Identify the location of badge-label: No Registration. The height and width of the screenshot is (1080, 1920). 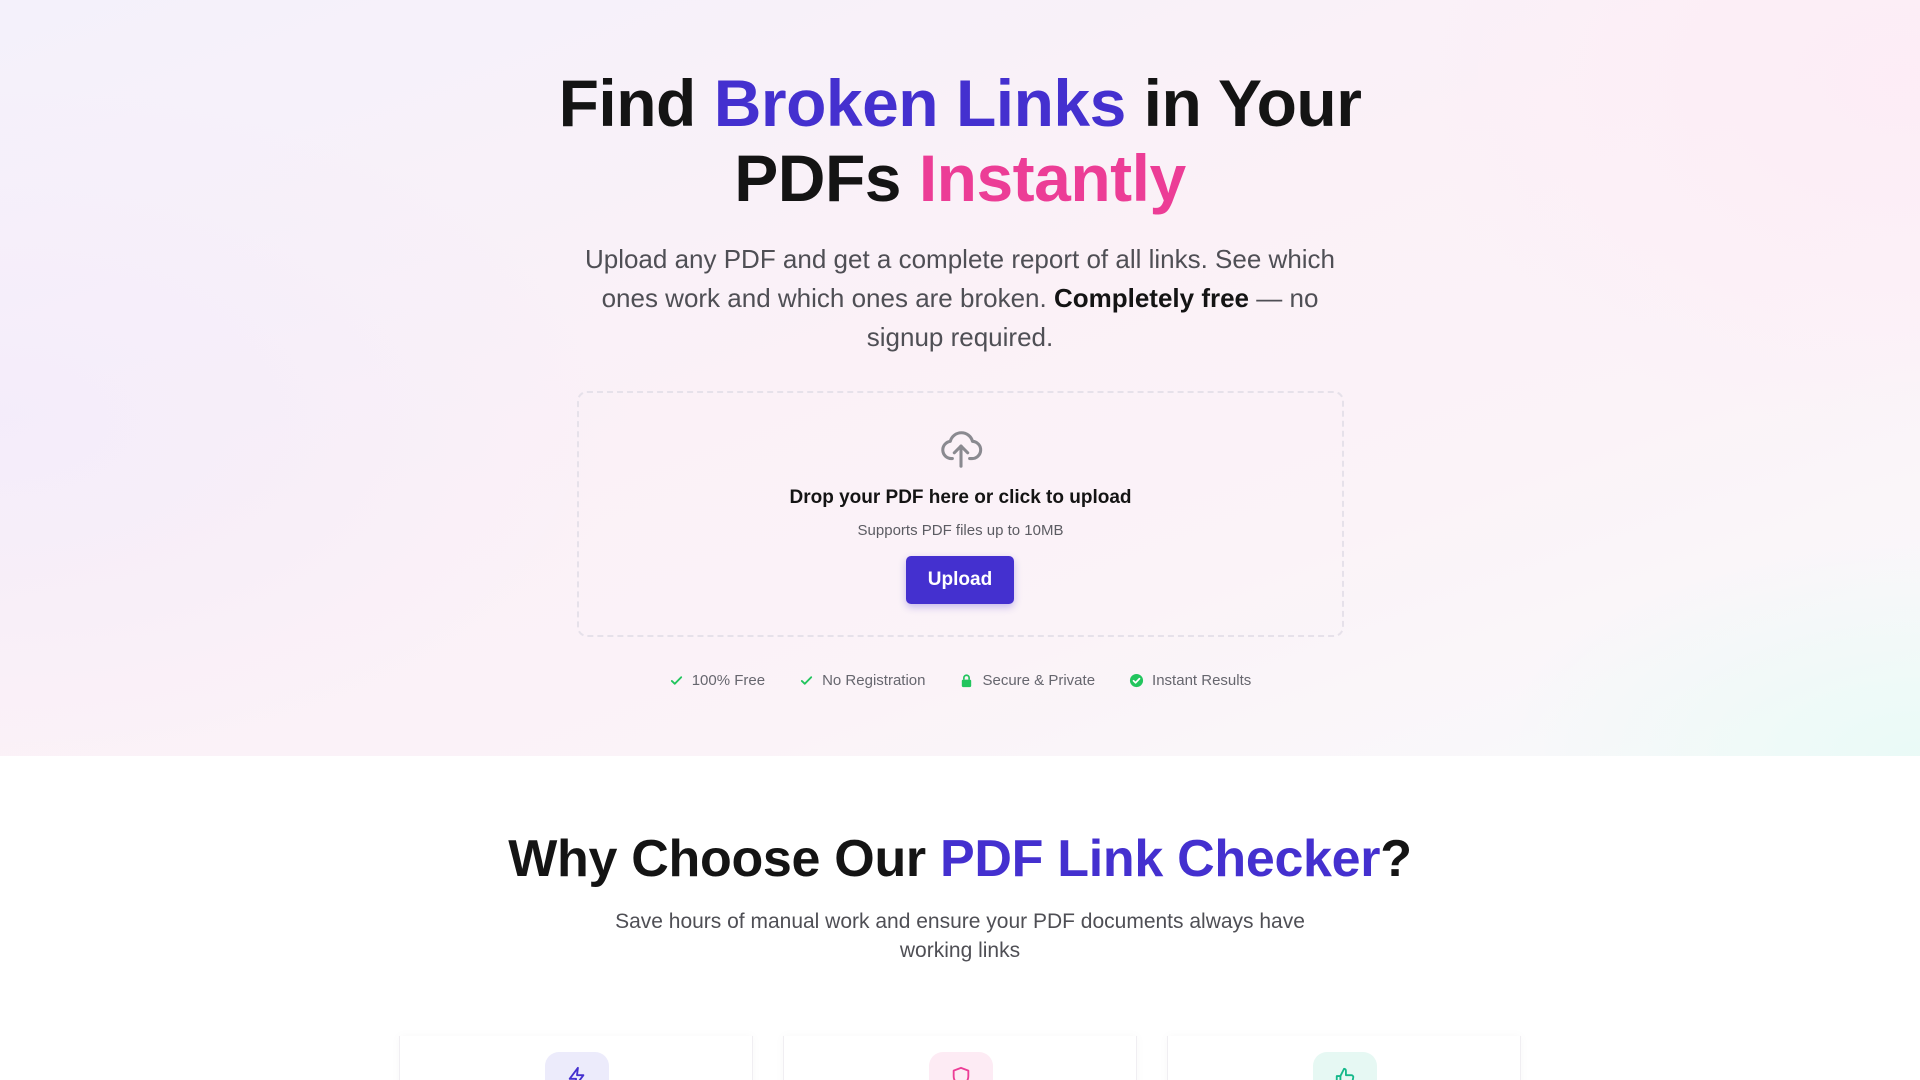
(874, 680).